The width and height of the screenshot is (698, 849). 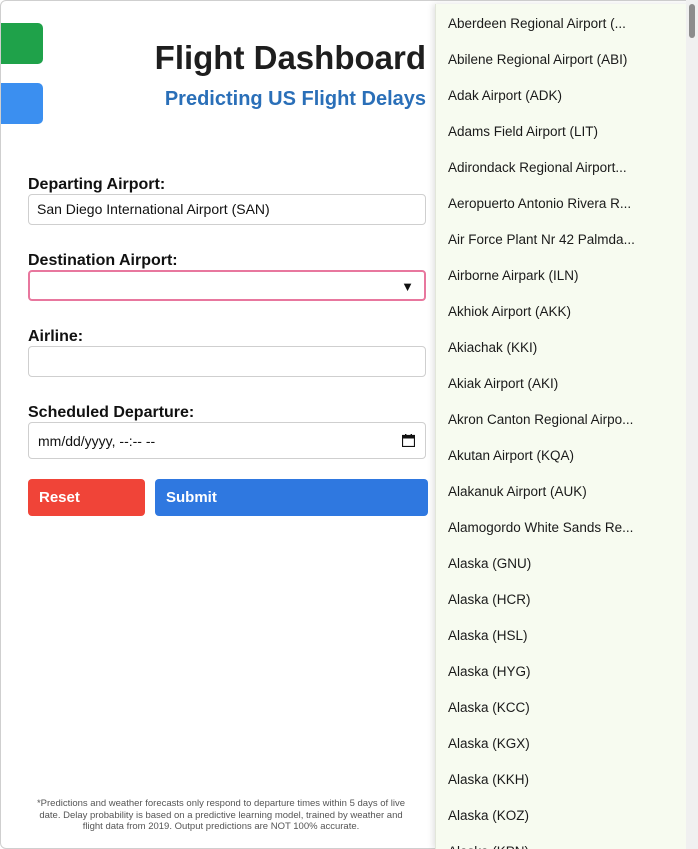 What do you see at coordinates (86, 497) in the screenshot?
I see `reset-button: Reset` at bounding box center [86, 497].